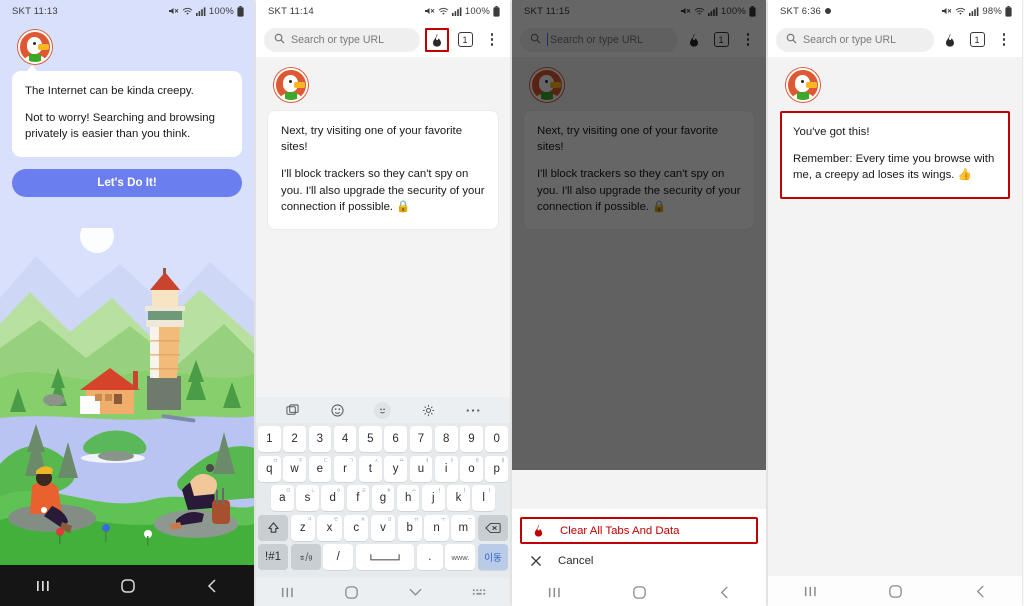 This screenshot has height=606, width=1024. I want to click on space-key, so click(385, 557).